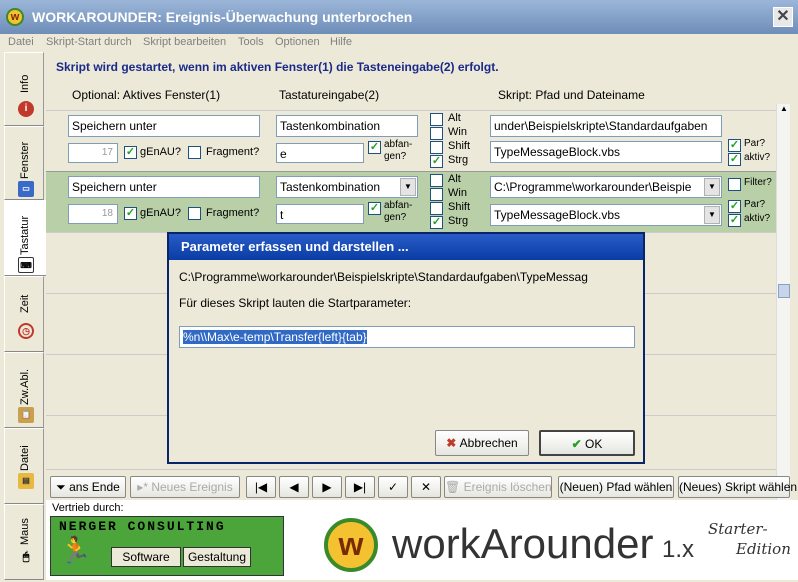 Image resolution: width=798 pixels, height=582 pixels. Describe the element at coordinates (757, 218) in the screenshot. I see `aktiv-label: aktiv?` at that location.